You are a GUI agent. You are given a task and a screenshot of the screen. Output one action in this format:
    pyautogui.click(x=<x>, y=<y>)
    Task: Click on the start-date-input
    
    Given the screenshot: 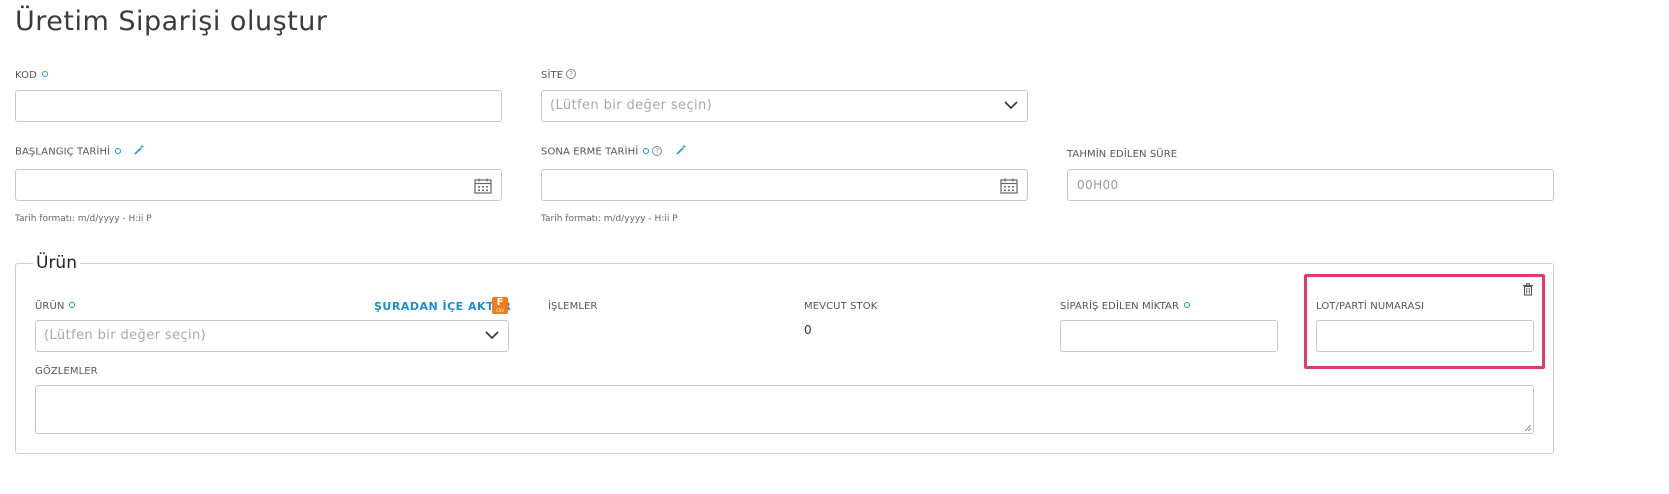 What is the action you would take?
    pyautogui.click(x=258, y=185)
    